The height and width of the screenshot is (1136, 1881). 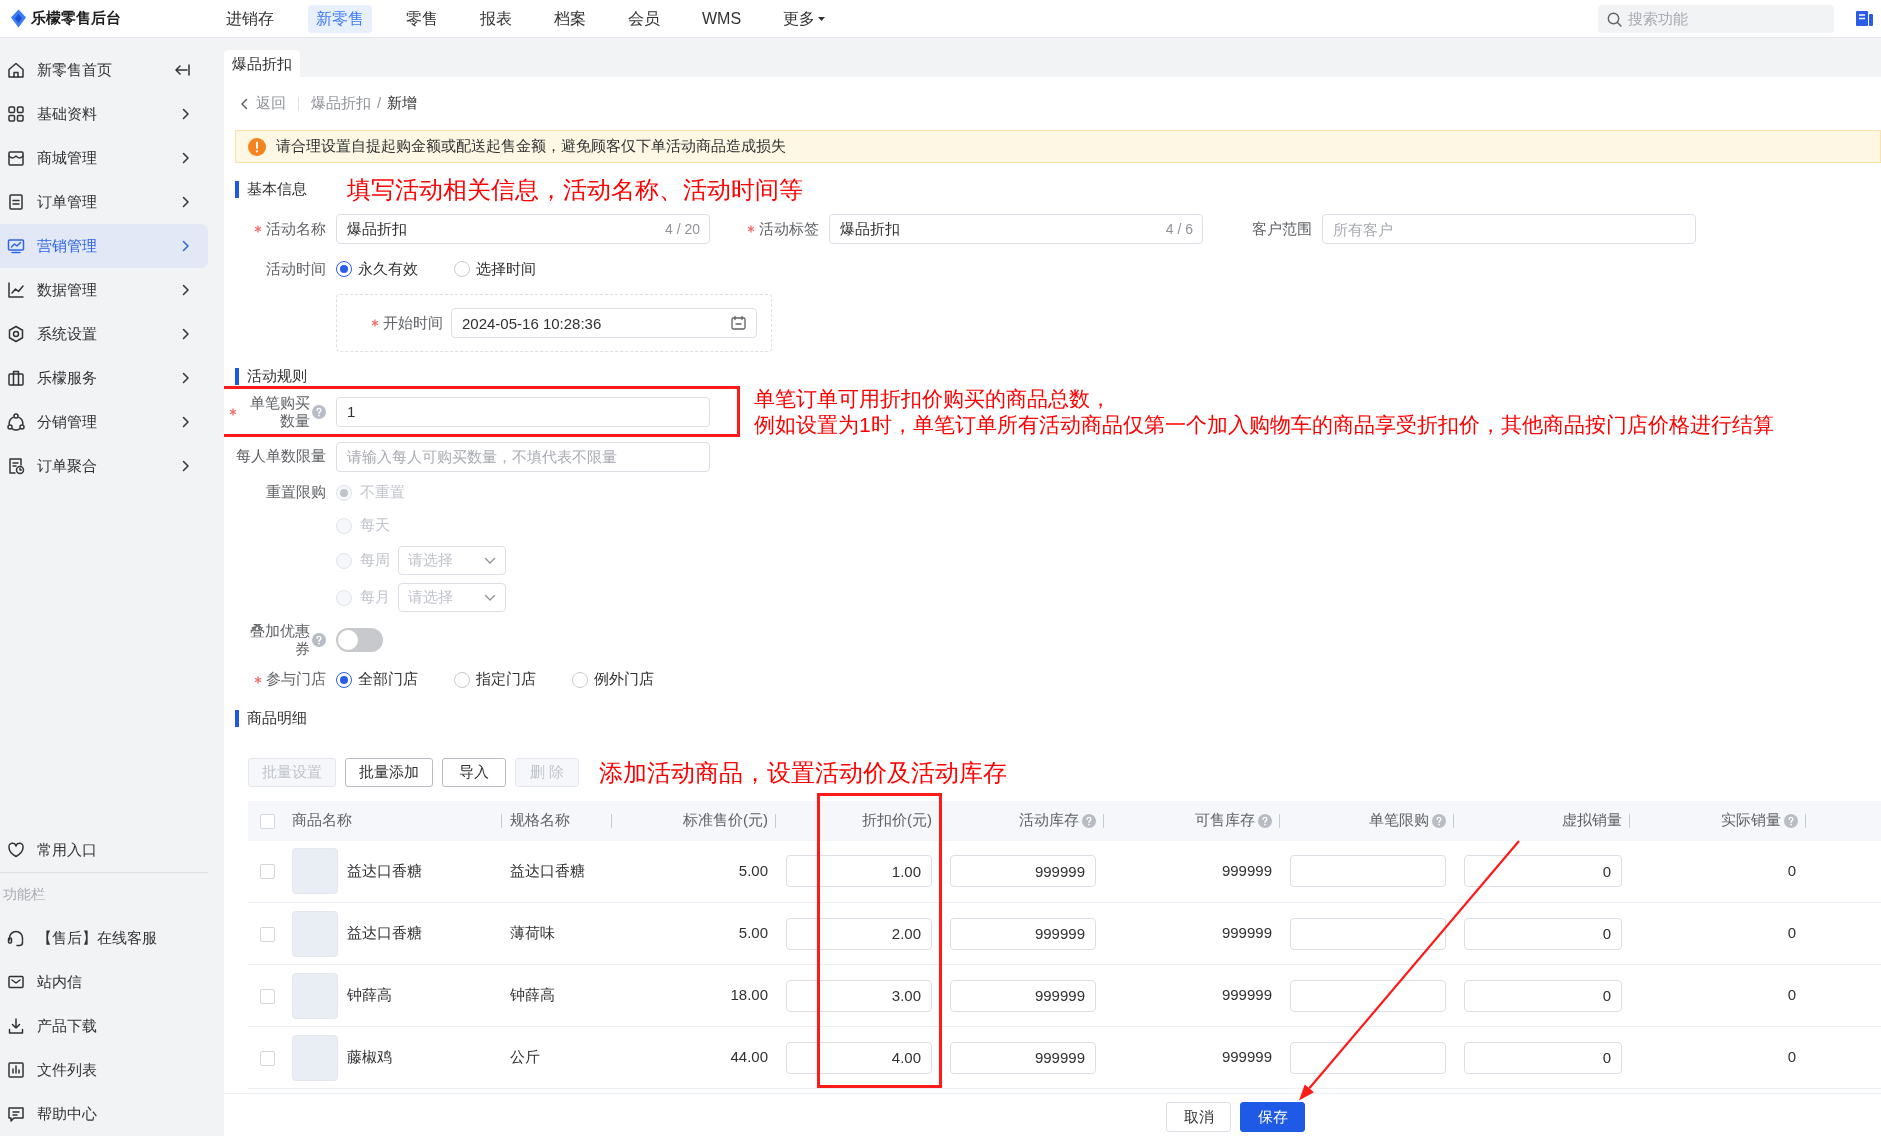 I want to click on book-icon, so click(x=1864, y=18).